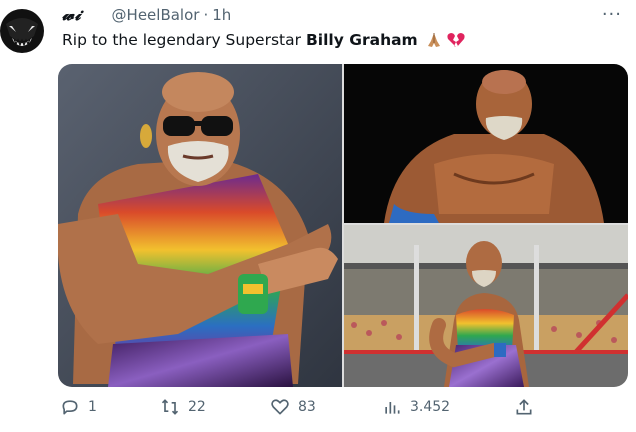  I want to click on retweet-button: 22, so click(183, 407).